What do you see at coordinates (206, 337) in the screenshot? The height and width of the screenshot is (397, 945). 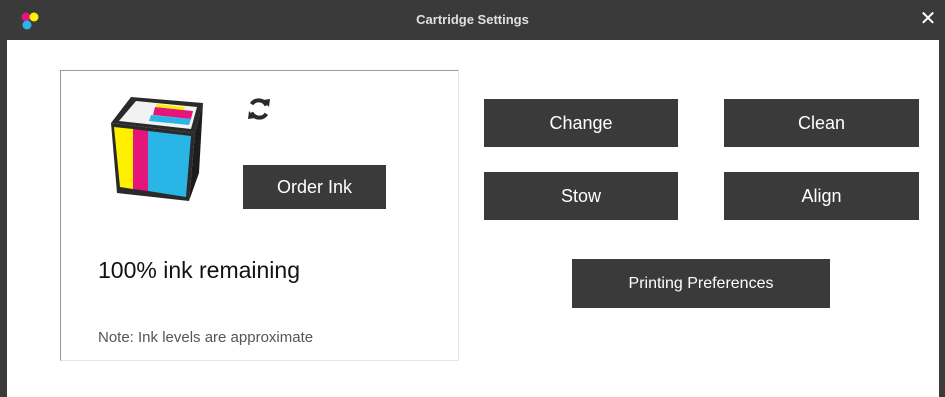 I see `ink-note-text: Note: Ink levels are approximate` at bounding box center [206, 337].